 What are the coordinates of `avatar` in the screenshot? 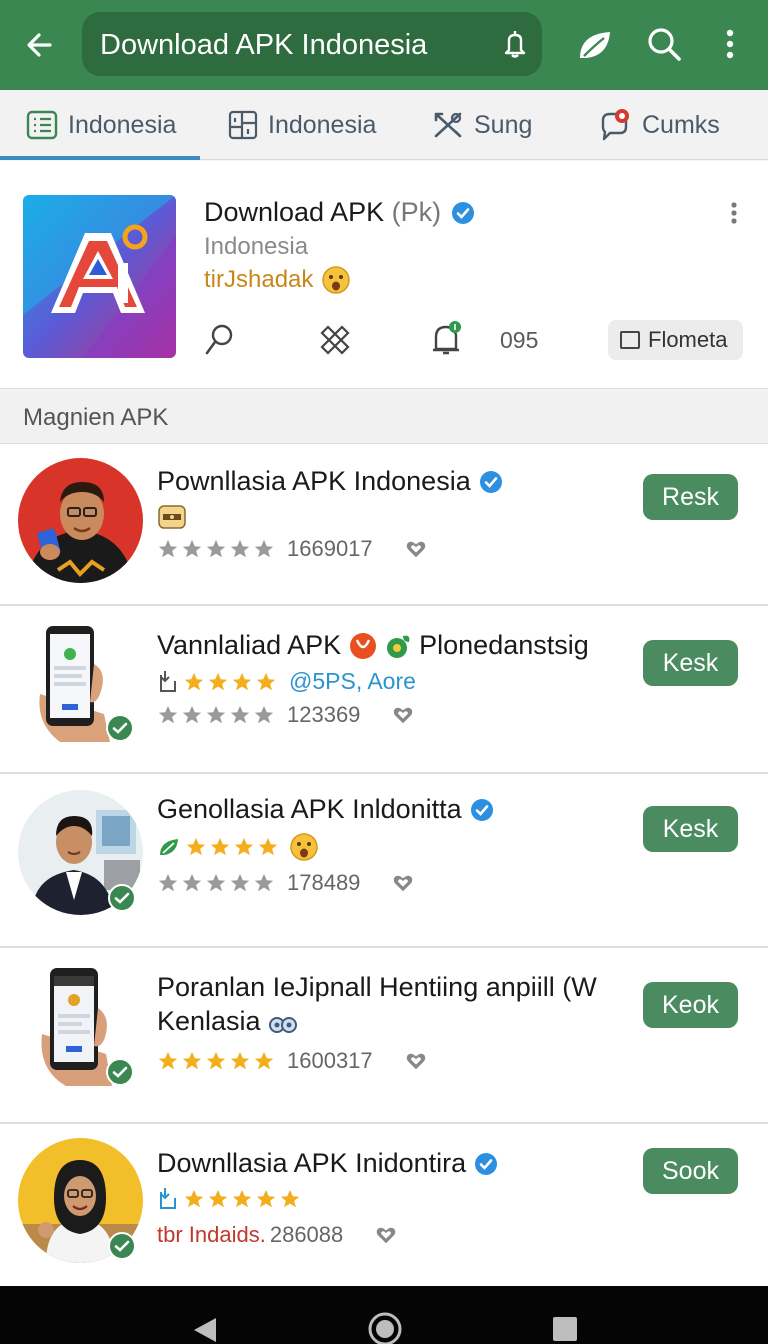 It's located at (80, 520).